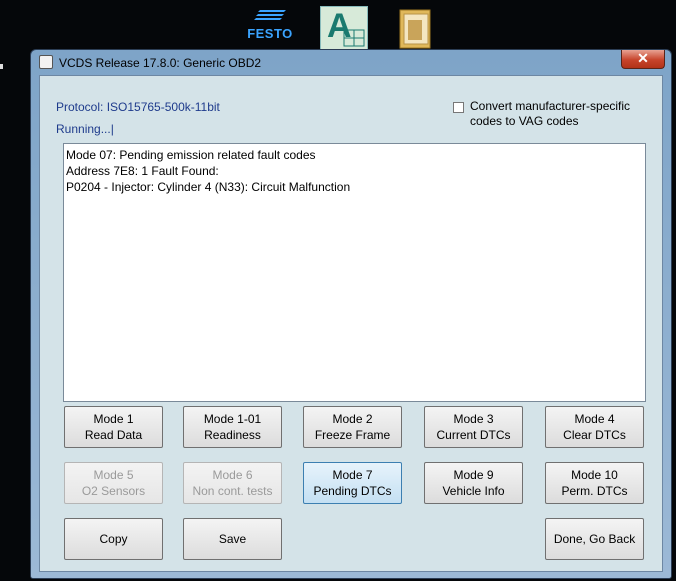 This screenshot has width=676, height=581. Describe the element at coordinates (352, 435) in the screenshot. I see `button-line: Freeze Frame` at that location.